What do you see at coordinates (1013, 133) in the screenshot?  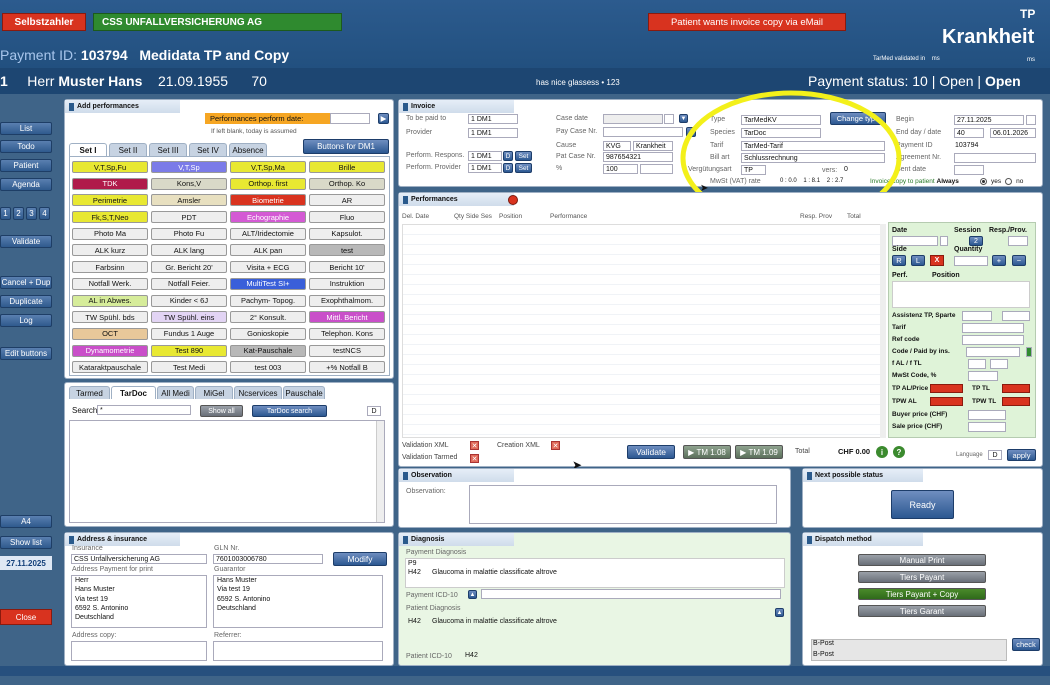 I see `end-date-field: 06.01.2026` at bounding box center [1013, 133].